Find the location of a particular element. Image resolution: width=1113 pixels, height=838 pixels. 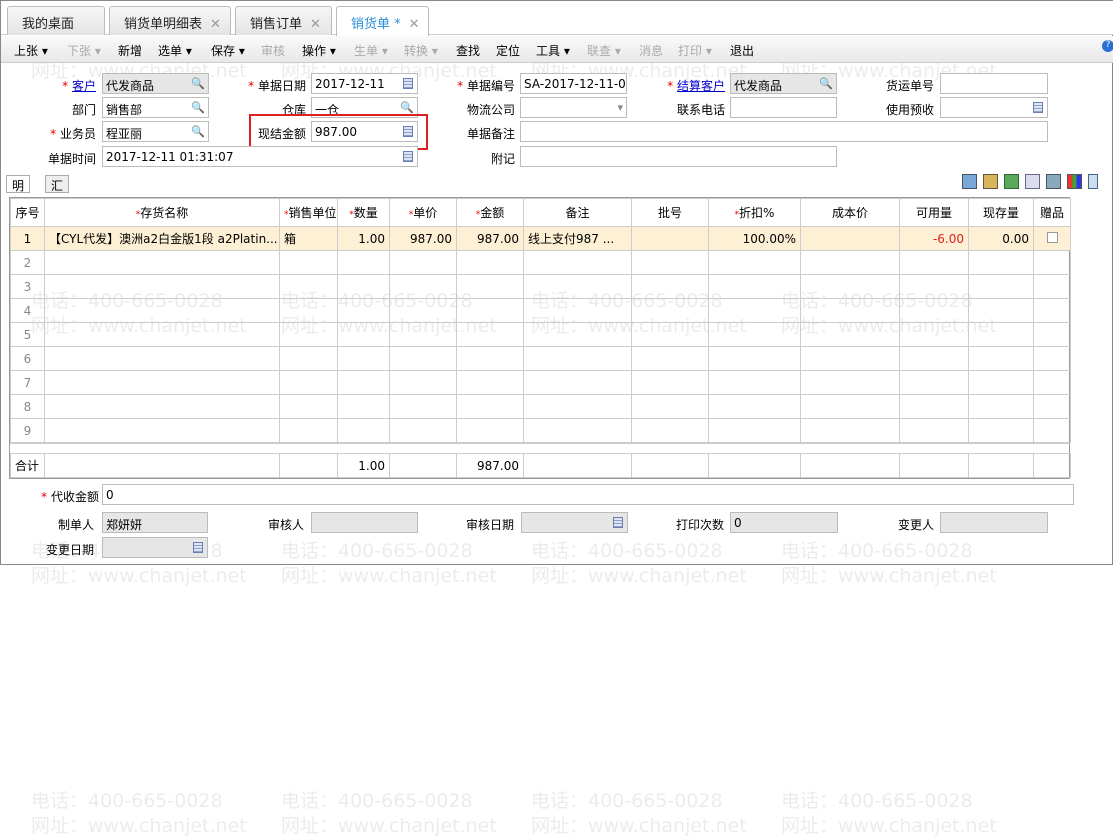

table-cell: 6 is located at coordinates (27, 358).